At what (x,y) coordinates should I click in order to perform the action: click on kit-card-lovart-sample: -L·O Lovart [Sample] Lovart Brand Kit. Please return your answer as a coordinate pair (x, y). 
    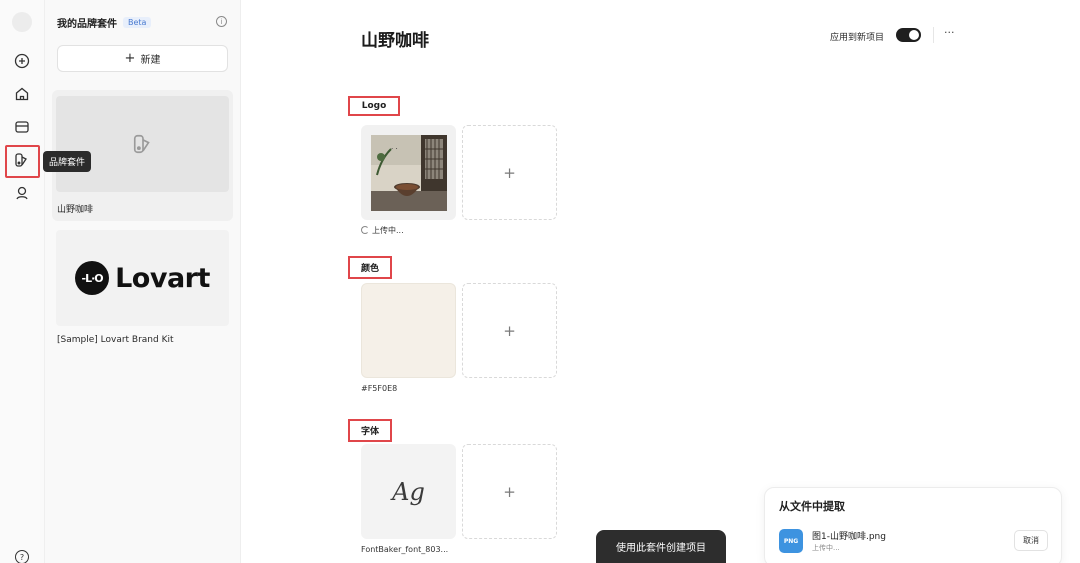
    Looking at the image, I should click on (142, 288).